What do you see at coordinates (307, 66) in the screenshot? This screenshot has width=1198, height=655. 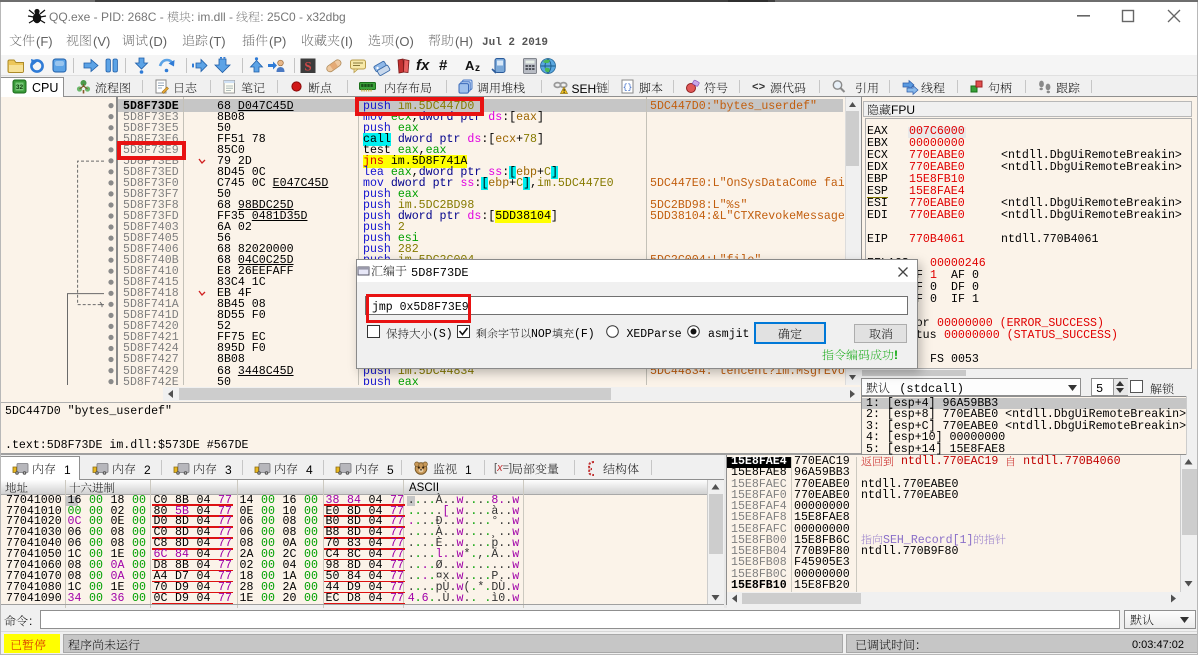 I see `svg-text: S` at bounding box center [307, 66].